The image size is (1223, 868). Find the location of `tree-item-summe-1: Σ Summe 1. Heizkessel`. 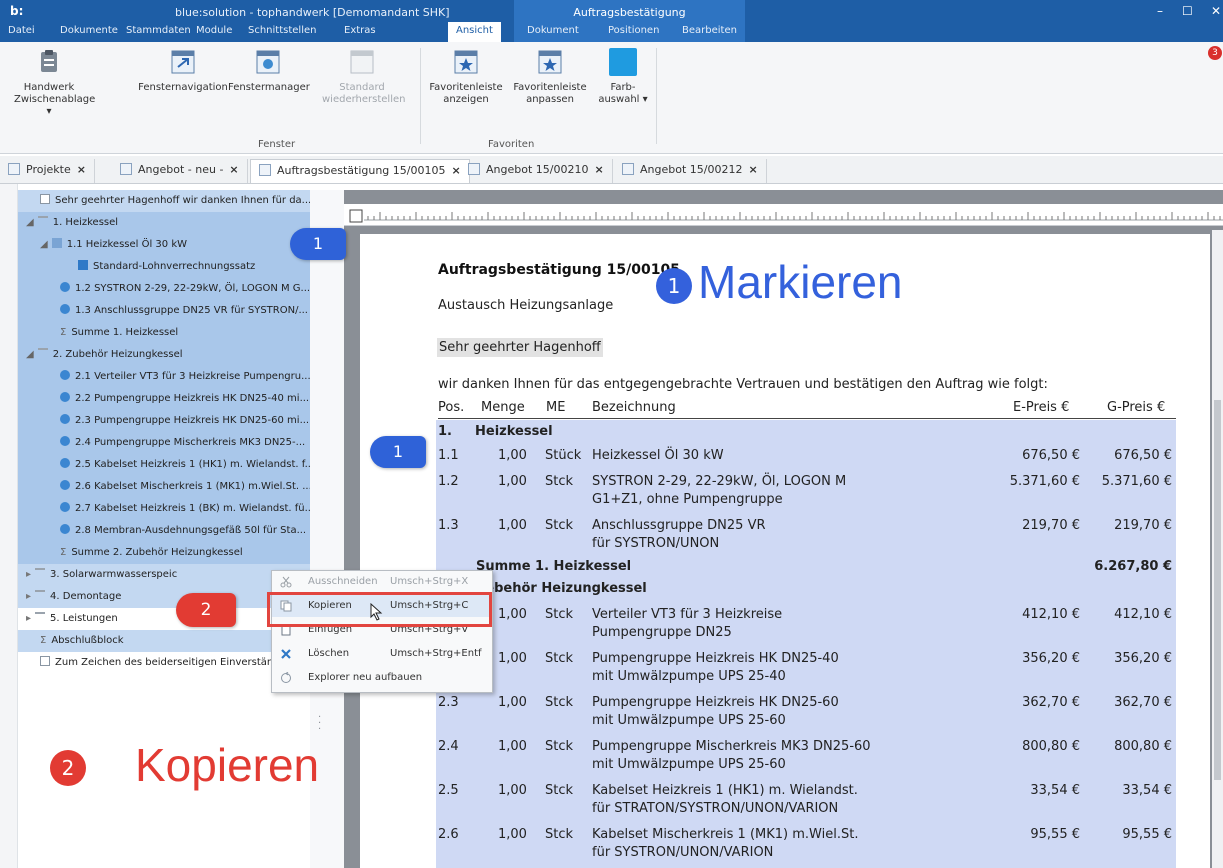

tree-item-summe-1: Σ Summe 1. Heizkessel is located at coordinates (164, 333).